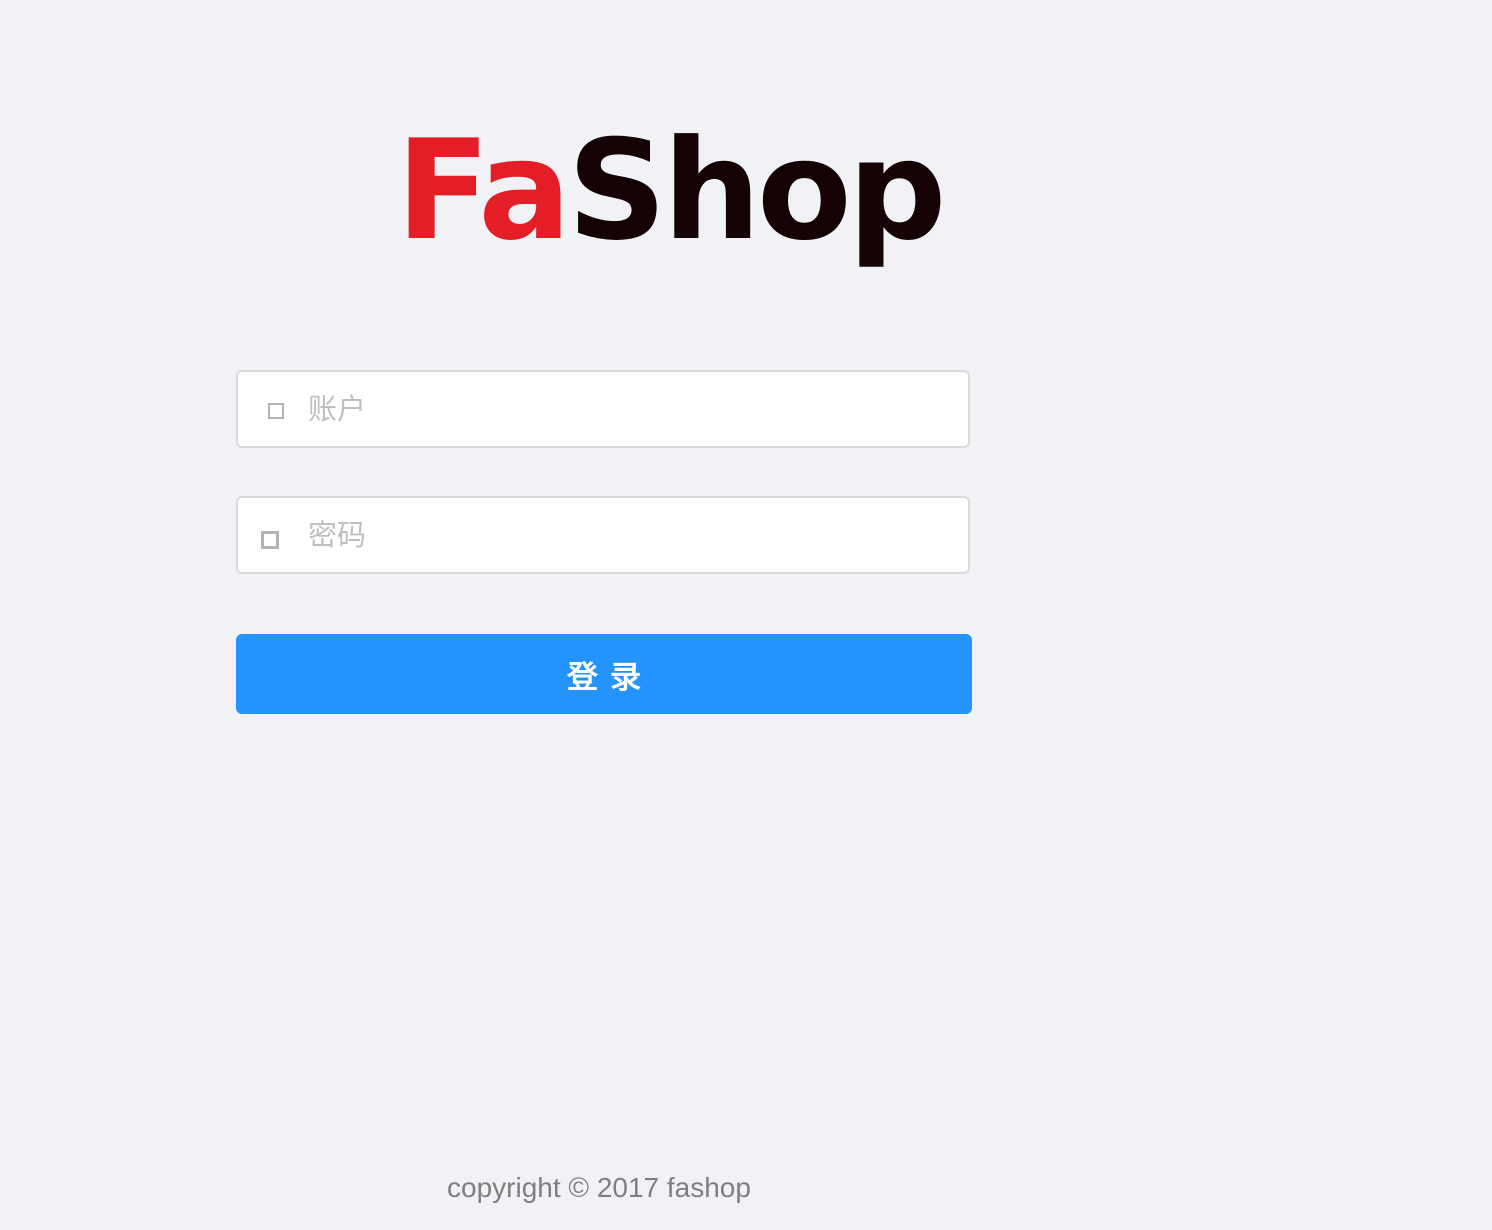  What do you see at coordinates (633, 535) in the screenshot?
I see `password-input` at bounding box center [633, 535].